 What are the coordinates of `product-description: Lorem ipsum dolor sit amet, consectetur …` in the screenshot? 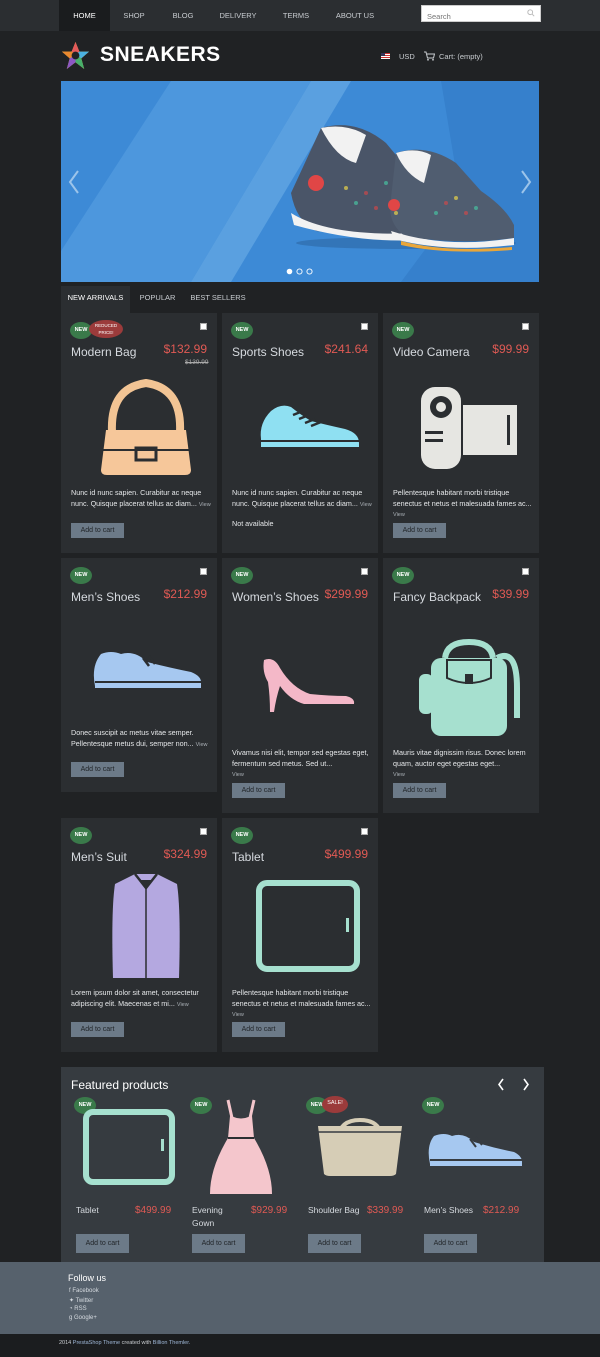 It's located at (135, 998).